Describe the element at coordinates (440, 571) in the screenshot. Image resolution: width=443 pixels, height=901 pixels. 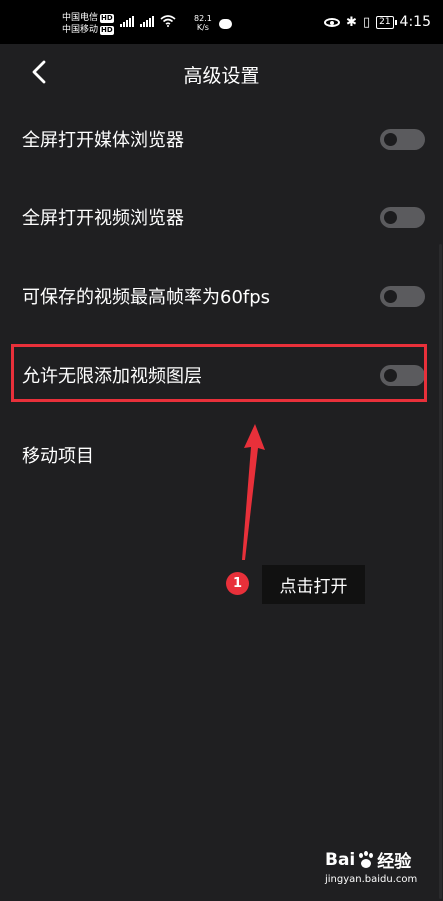
I see `scrollbar` at that location.